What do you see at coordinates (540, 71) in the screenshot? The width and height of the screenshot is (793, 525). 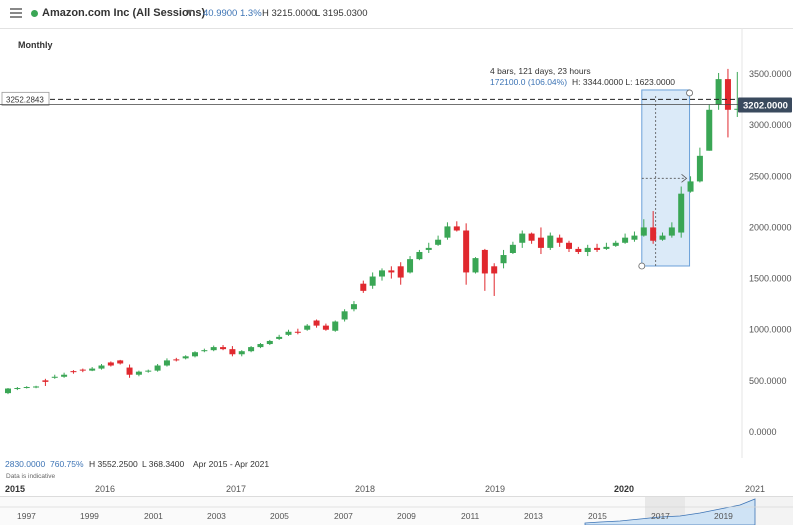 I see `measure-duration: 4 bars, 121 days, 23 hours` at bounding box center [540, 71].